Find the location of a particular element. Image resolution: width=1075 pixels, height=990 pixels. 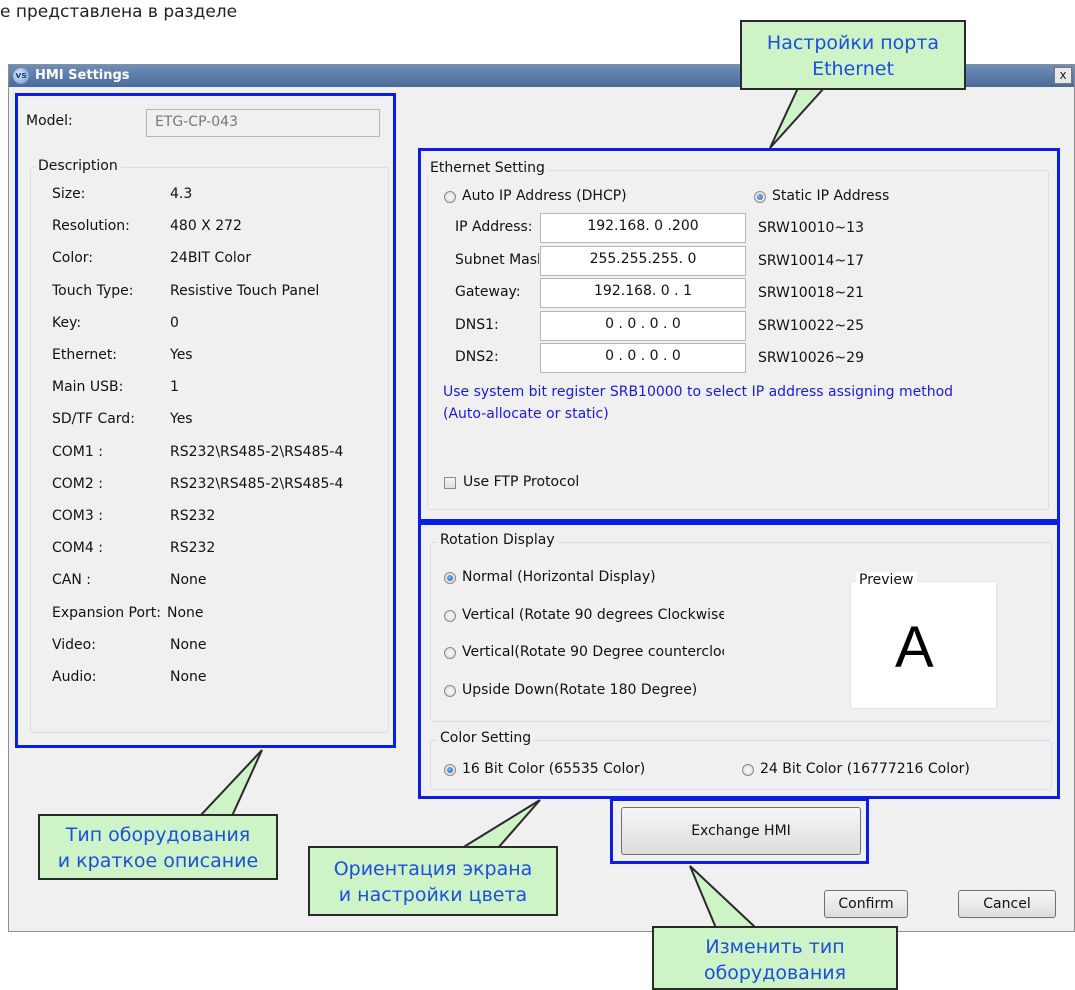

callout-change: Изменить тип оборудования is located at coordinates (775, 958).